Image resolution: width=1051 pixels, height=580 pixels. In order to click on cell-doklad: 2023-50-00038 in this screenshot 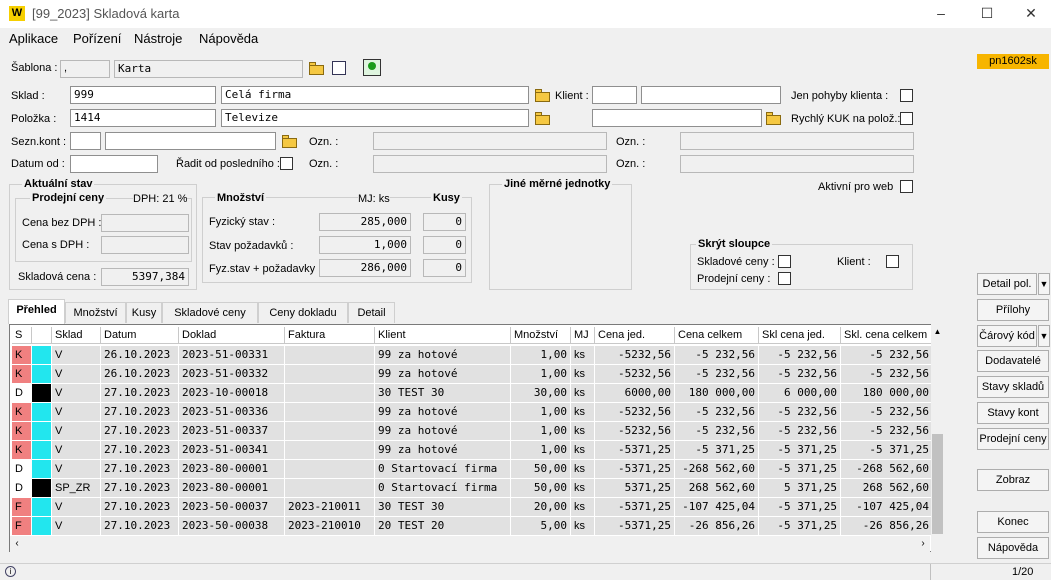, I will do `click(232, 526)`.